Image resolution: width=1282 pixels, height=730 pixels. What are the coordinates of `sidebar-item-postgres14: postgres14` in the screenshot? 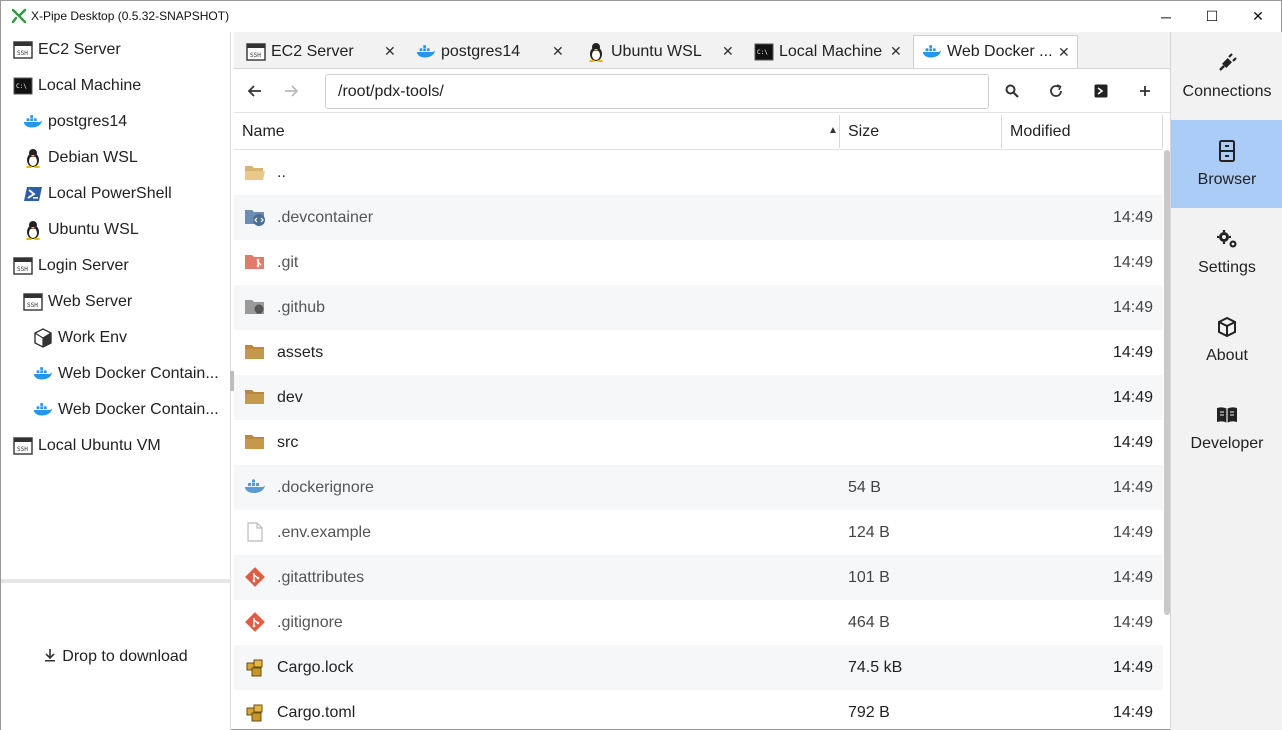 It's located at (75, 122).